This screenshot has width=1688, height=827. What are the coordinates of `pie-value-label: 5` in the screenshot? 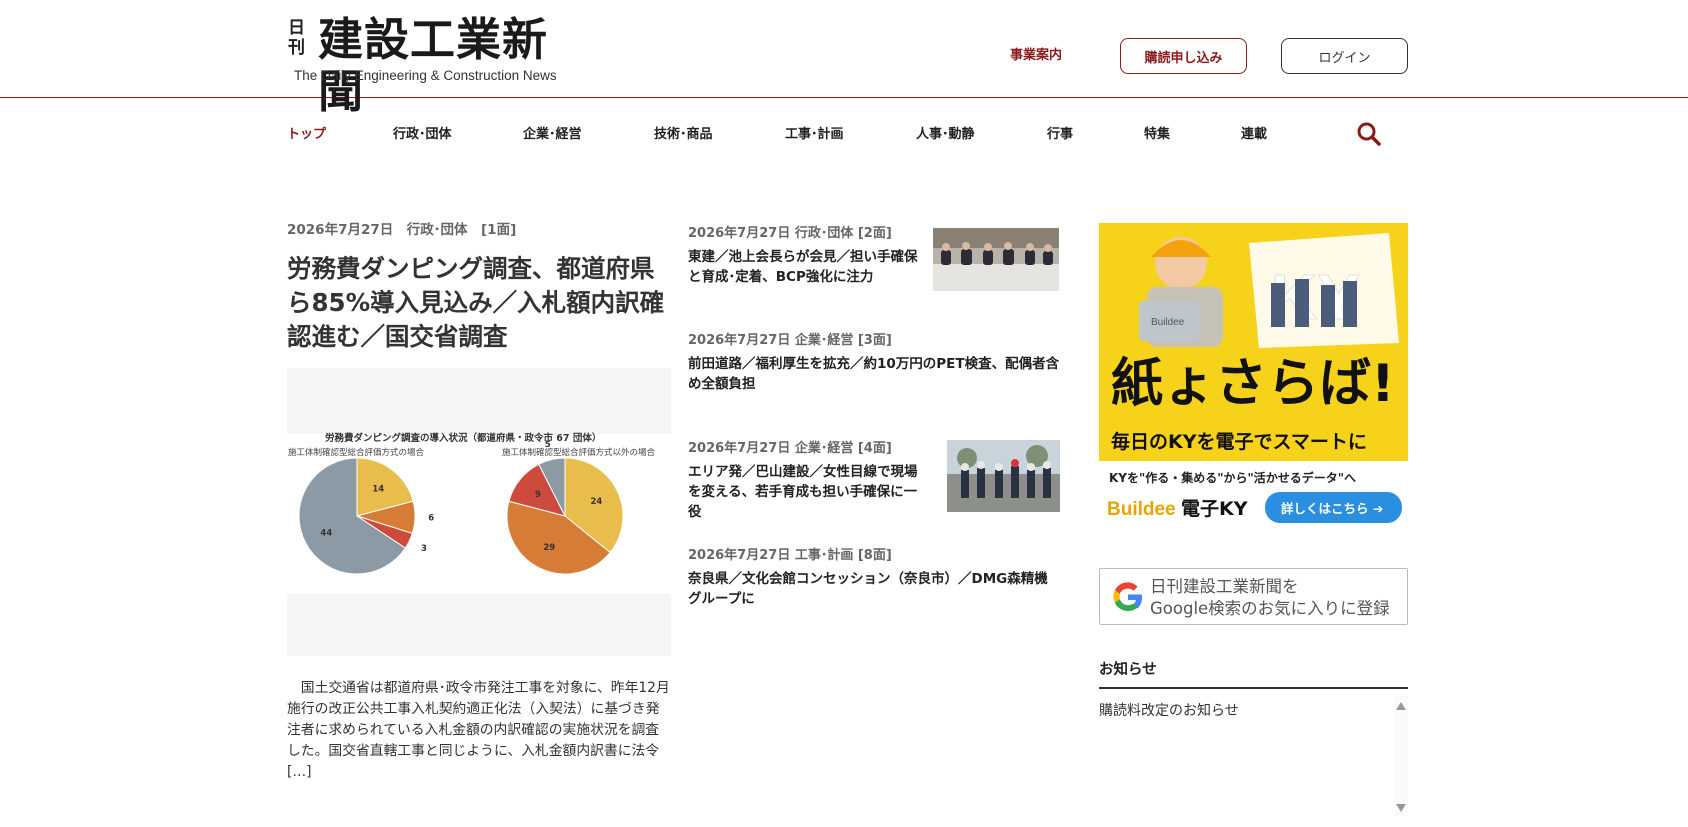 It's located at (548, 445).